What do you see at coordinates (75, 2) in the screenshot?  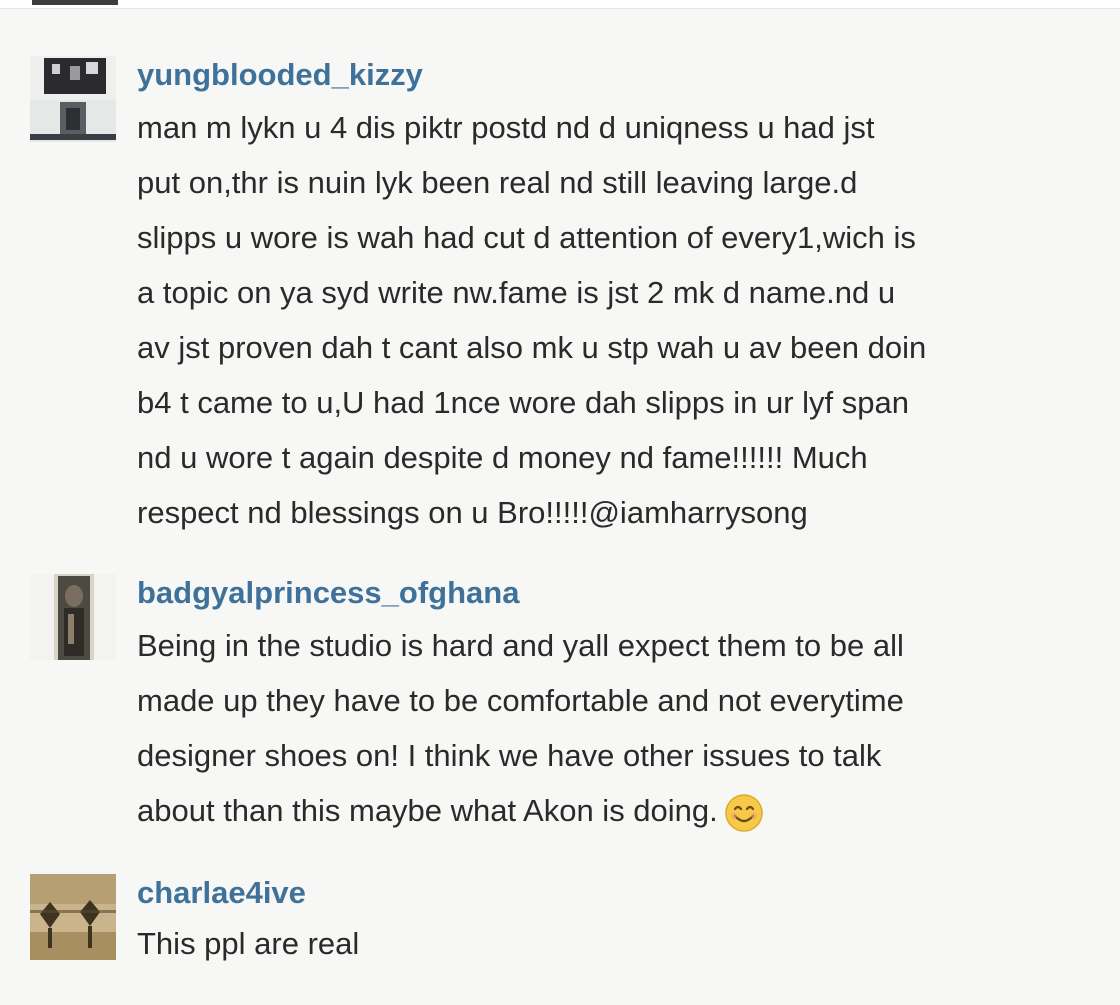 I see `cutoff-avatar-edge` at bounding box center [75, 2].